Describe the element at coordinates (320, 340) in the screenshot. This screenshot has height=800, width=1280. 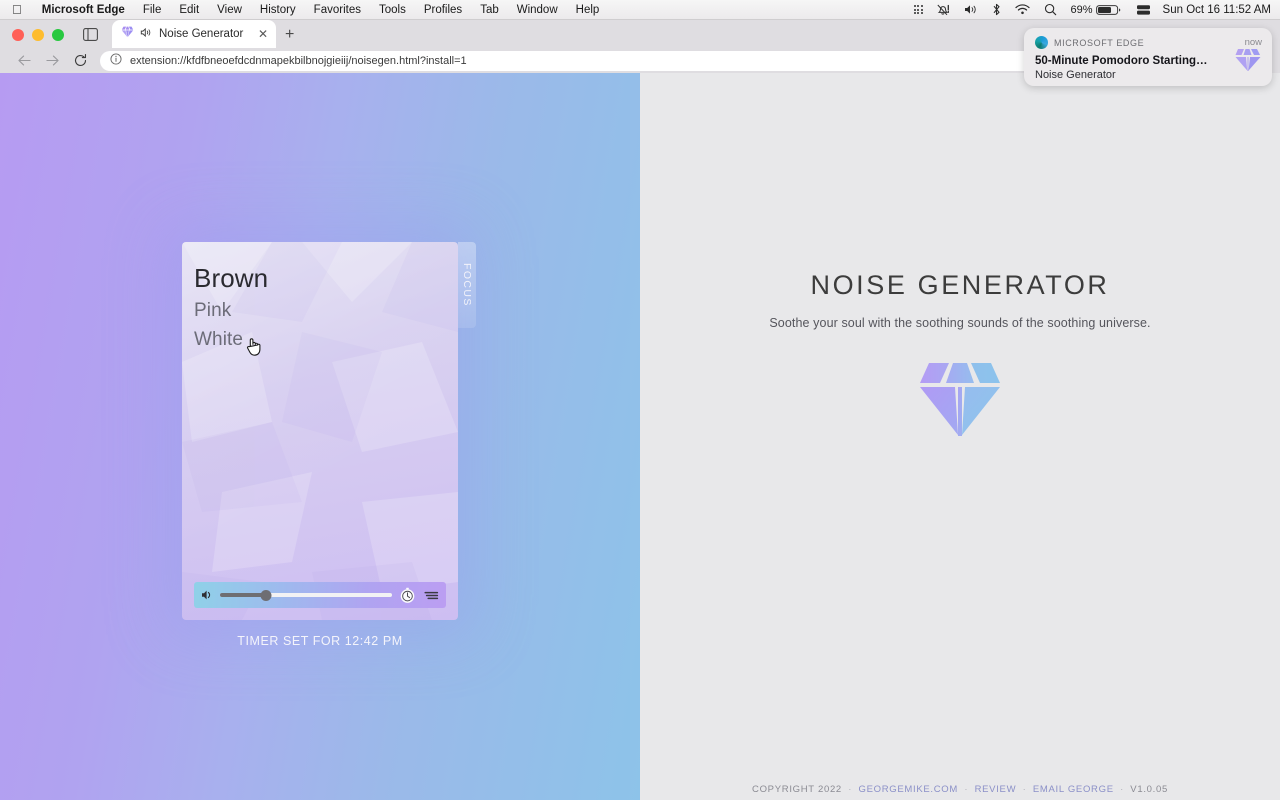
I see `sound-option-white: White` at that location.